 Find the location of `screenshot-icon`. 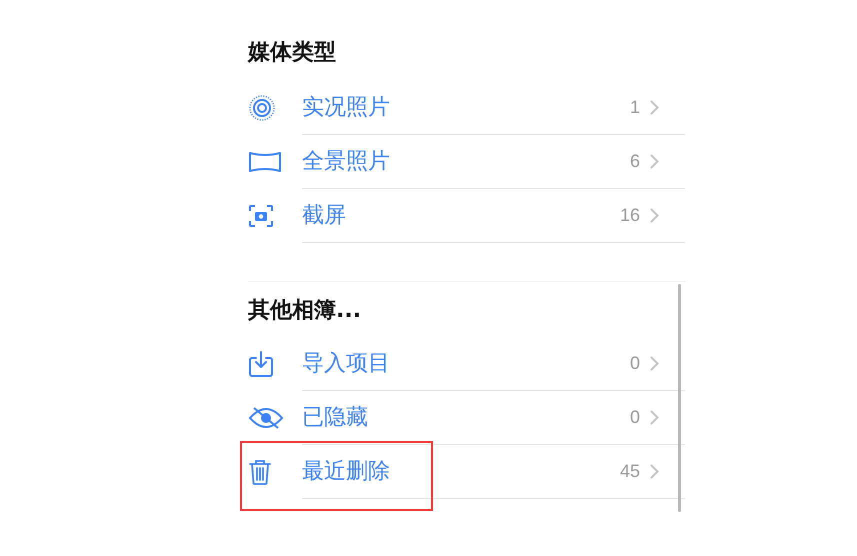

screenshot-icon is located at coordinates (261, 216).